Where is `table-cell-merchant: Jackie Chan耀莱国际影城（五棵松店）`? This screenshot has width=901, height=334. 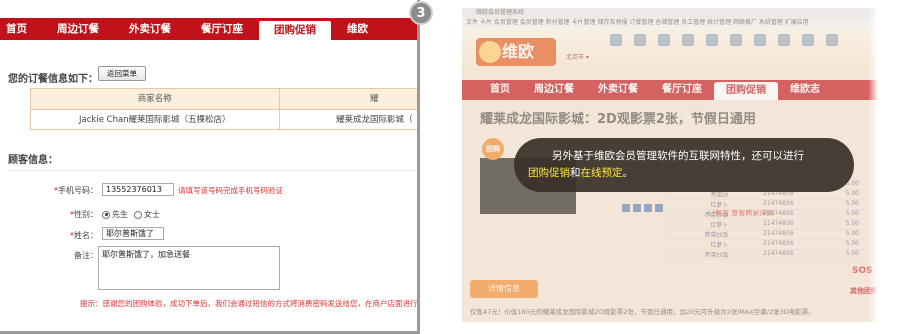 table-cell-merchant: Jackie Chan耀莱国际影城（五棵松店） is located at coordinates (155, 119).